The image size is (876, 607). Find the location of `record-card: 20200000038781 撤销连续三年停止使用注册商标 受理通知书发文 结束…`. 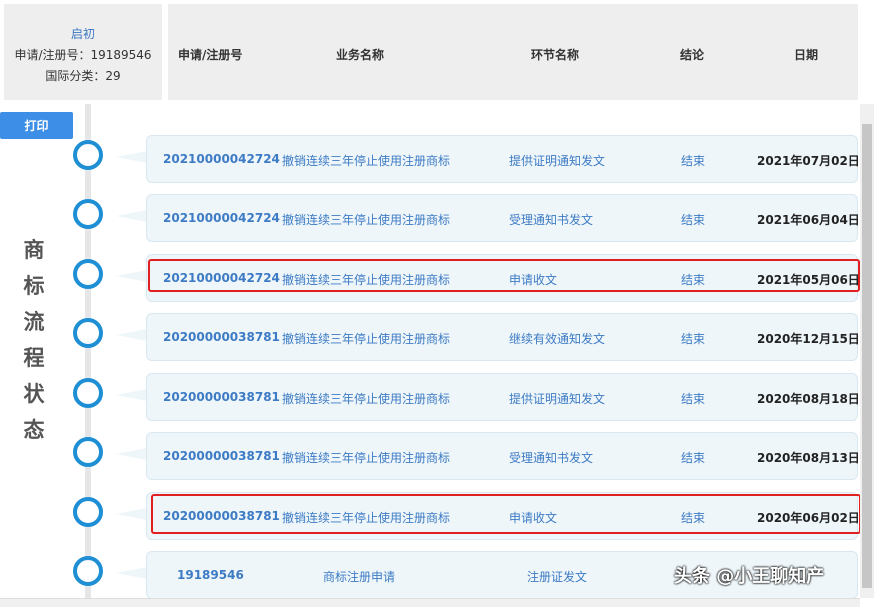

record-card: 20200000038781 撤销连续三年停止使用注册商标 受理通知书发文 结束… is located at coordinates (503, 456).